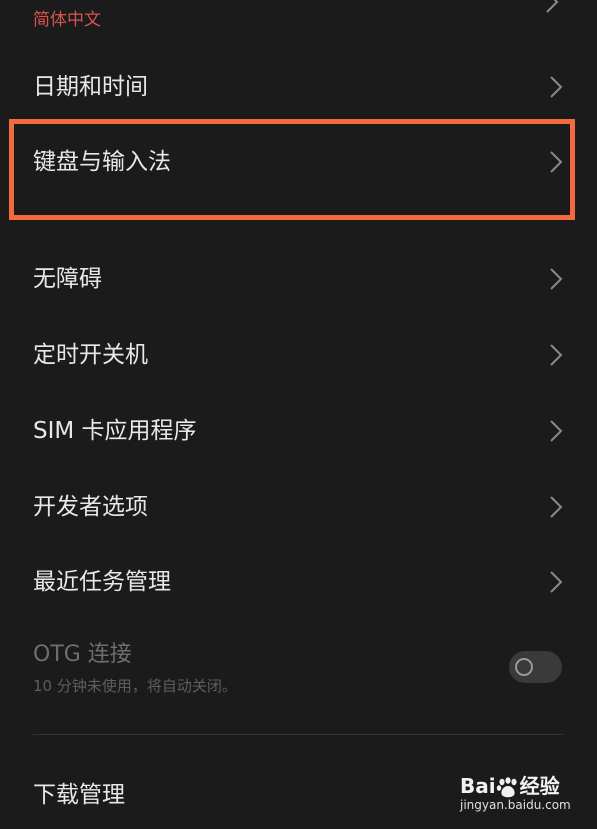 This screenshot has height=829, width=597. What do you see at coordinates (515, 805) in the screenshot?
I see `watermark-url: jingyan.baidu.com` at bounding box center [515, 805].